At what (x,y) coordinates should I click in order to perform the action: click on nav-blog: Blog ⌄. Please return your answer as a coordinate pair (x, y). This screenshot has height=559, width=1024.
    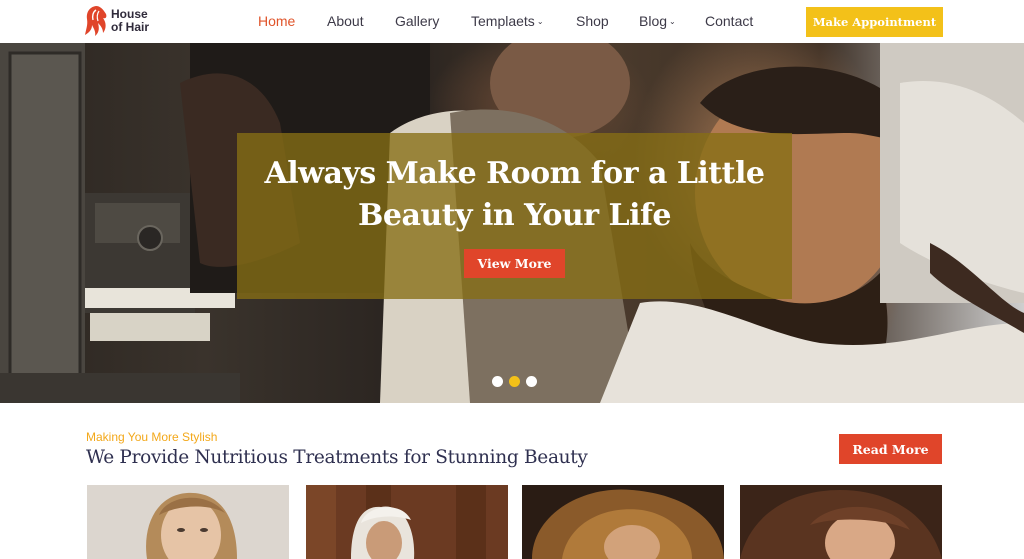
    Looking at the image, I should click on (657, 21).